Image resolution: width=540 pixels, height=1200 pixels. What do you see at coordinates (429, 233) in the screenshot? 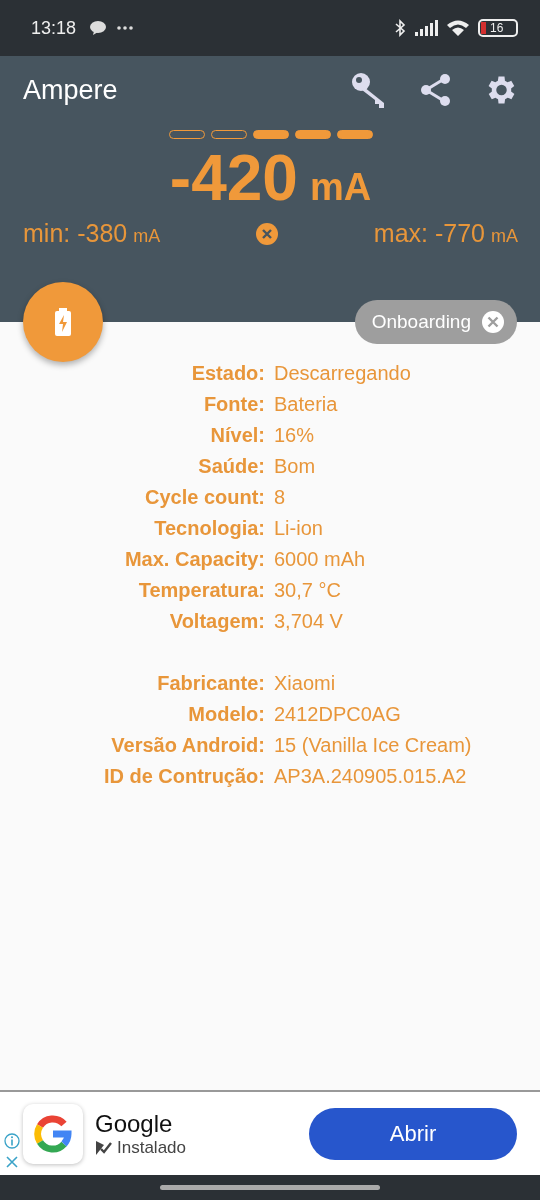
I see `max-value: max: -770` at bounding box center [429, 233].